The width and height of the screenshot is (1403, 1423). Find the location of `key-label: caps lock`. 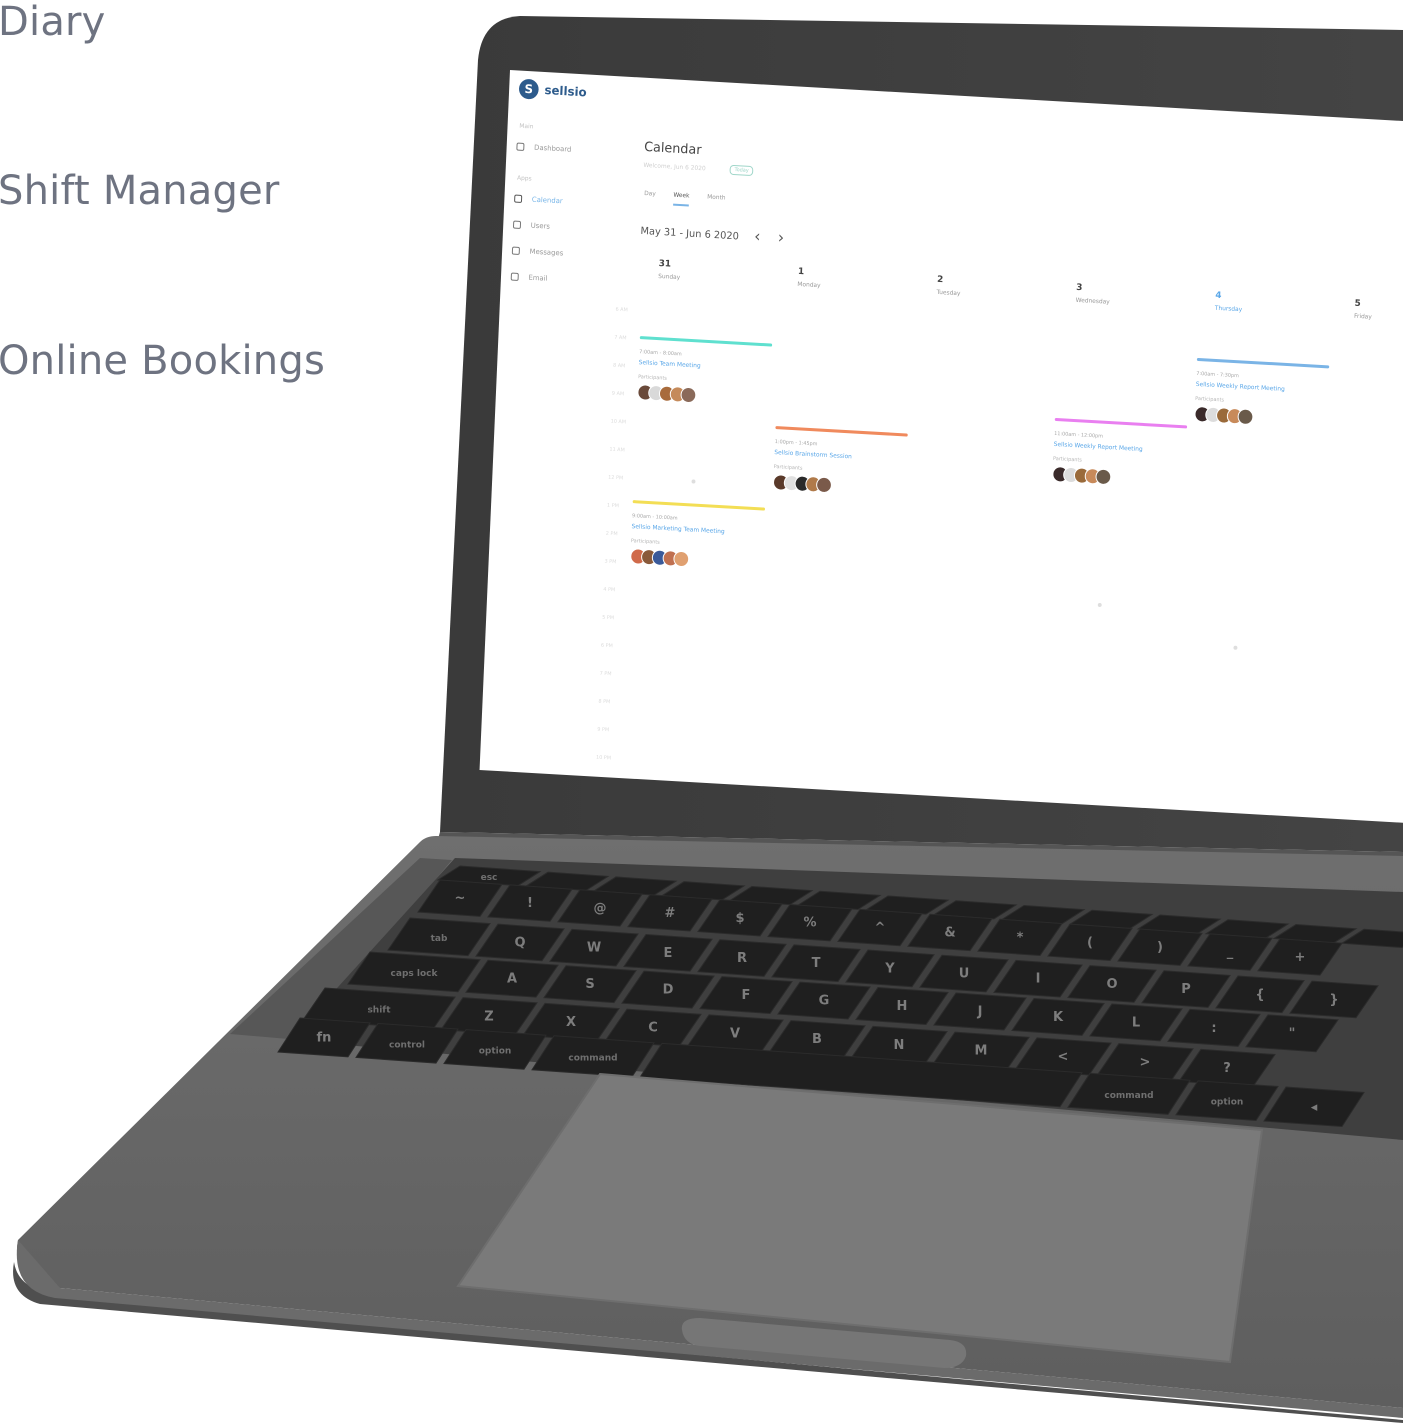

key-label: caps lock is located at coordinates (415, 974).